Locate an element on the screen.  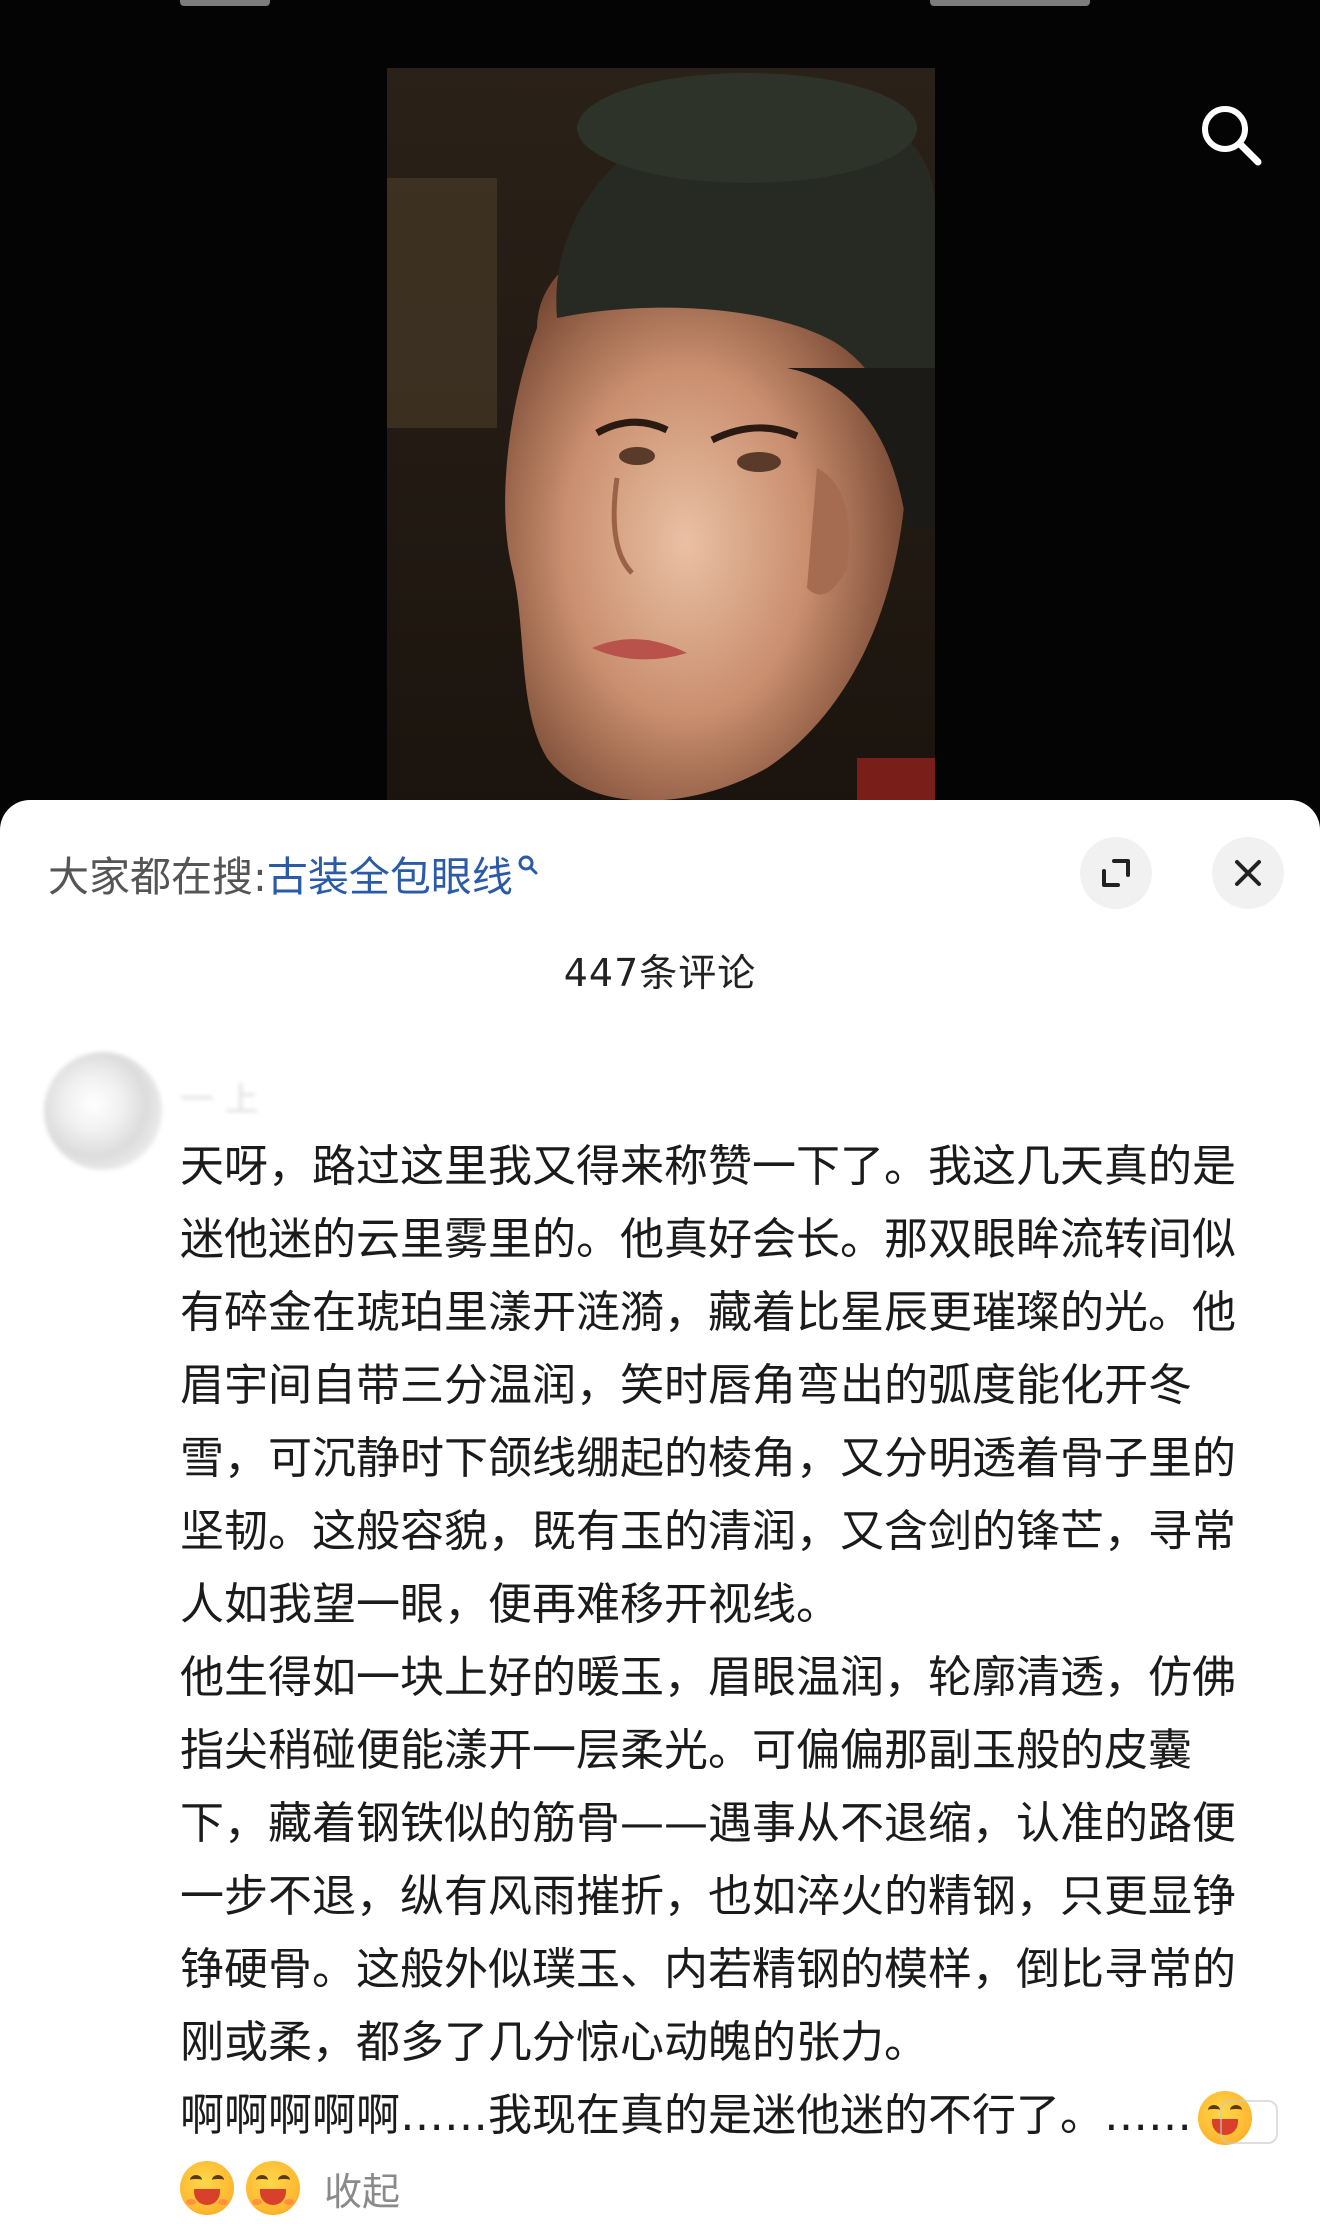
expand-icon is located at coordinates (1116, 873).